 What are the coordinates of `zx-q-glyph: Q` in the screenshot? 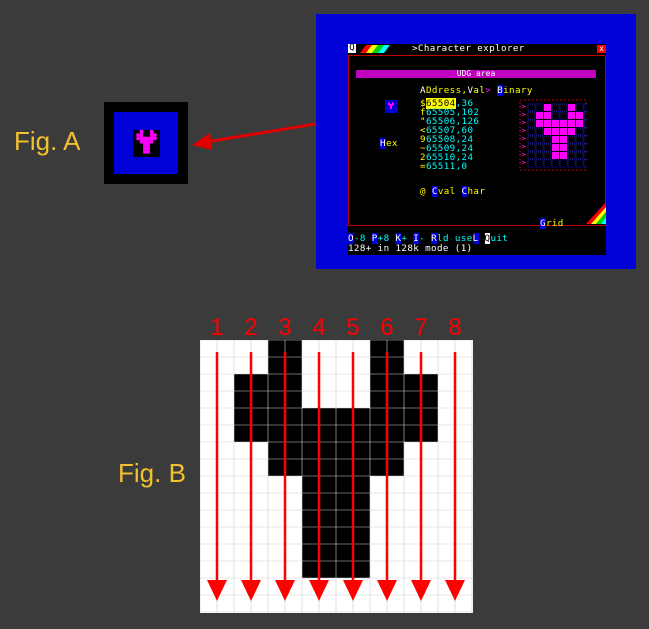 It's located at (352, 48).